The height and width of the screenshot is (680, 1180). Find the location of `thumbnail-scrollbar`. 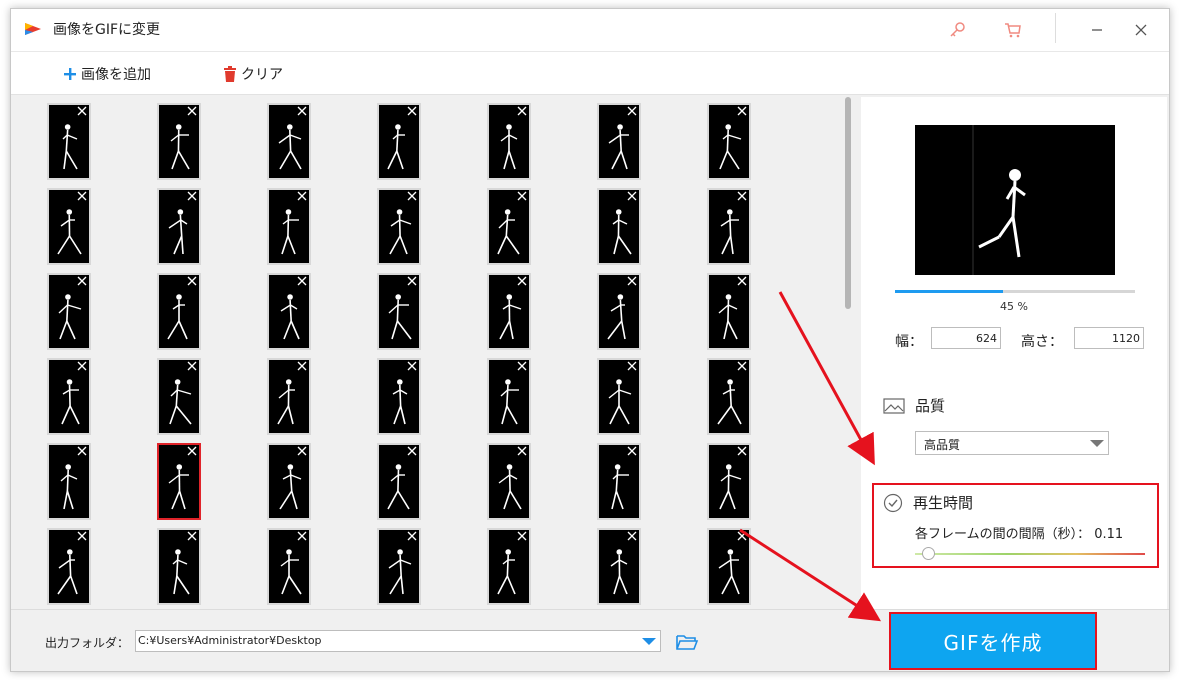

thumbnail-scrollbar is located at coordinates (849, 352).